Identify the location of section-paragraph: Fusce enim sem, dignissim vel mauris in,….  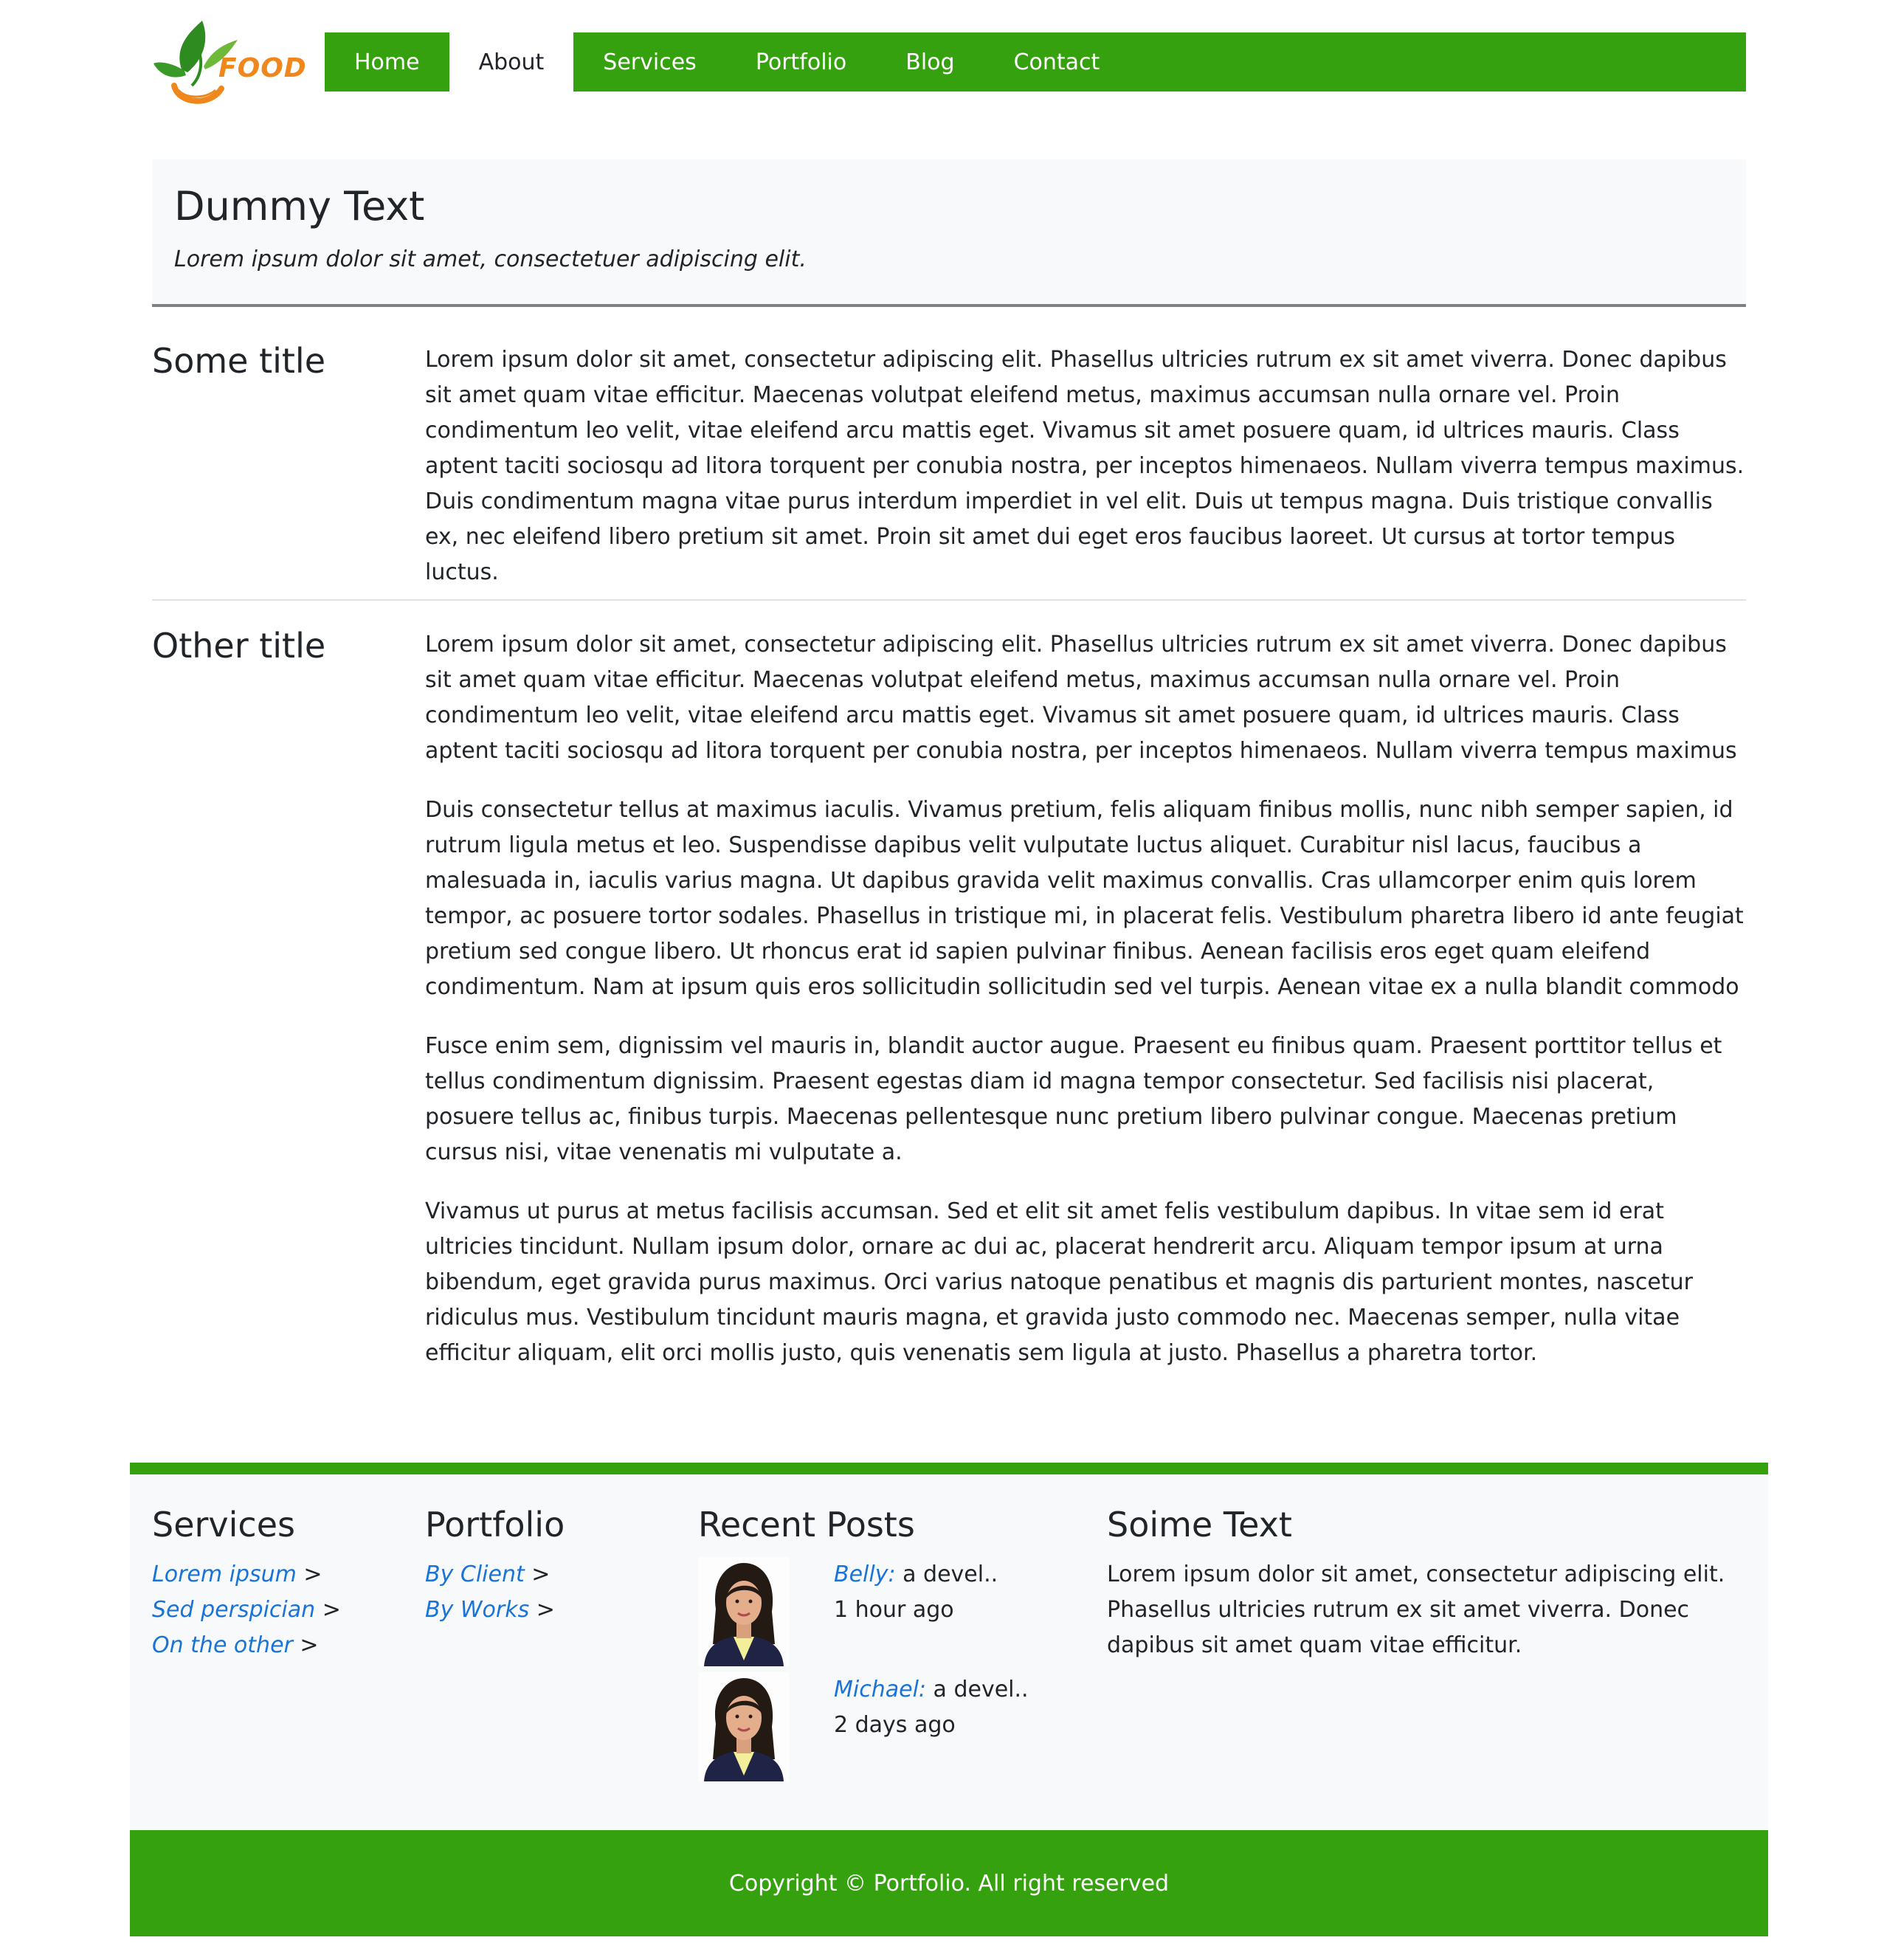
(1074, 1099).